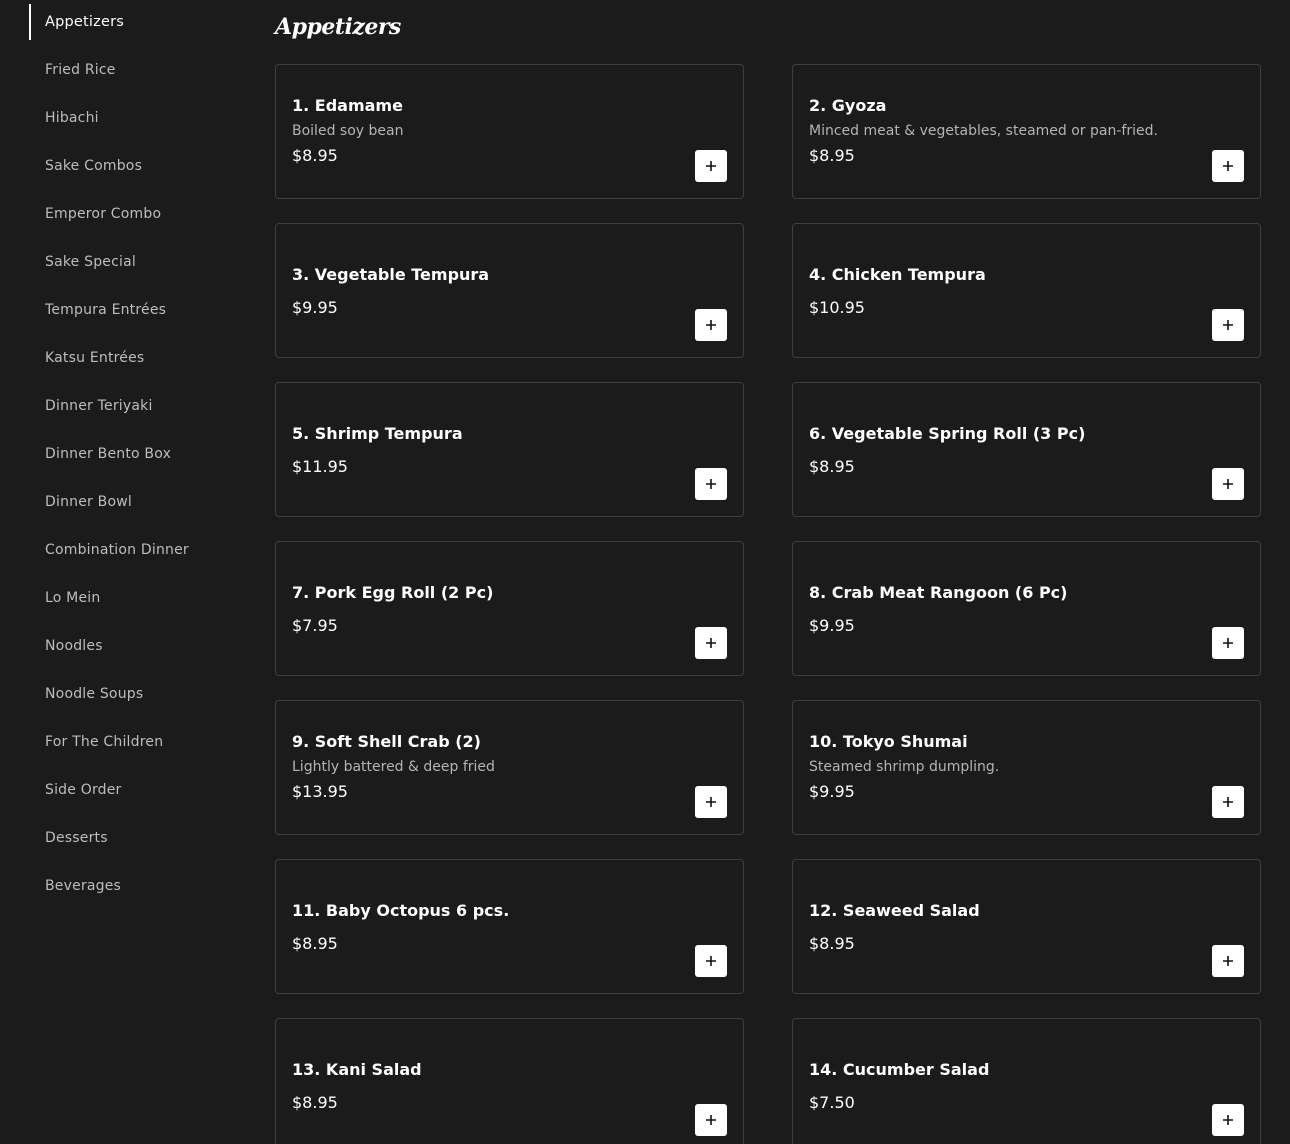 The width and height of the screenshot is (1290, 1144). I want to click on menu-item-card: 1. Edamame Boiled soy bean $8.95, so click(509, 131).